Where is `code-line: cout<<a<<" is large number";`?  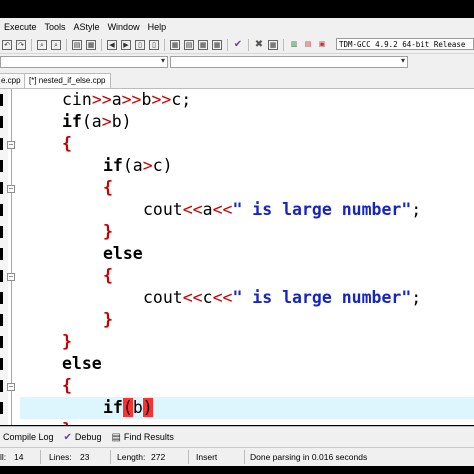
code-line: cout<<a<<" is large number"; is located at coordinates (282, 209).